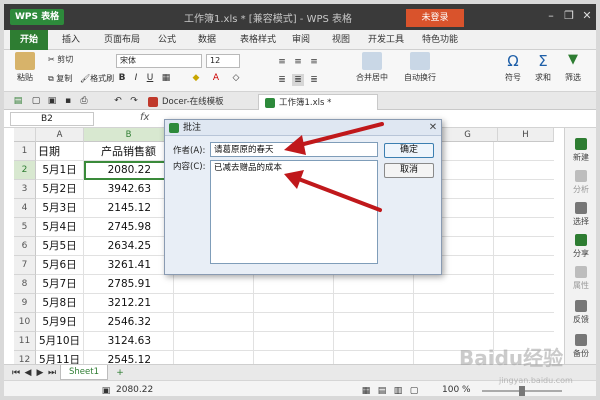  What do you see at coordinates (334, 167) in the screenshot?
I see `annotation-arrows` at bounding box center [334, 167].